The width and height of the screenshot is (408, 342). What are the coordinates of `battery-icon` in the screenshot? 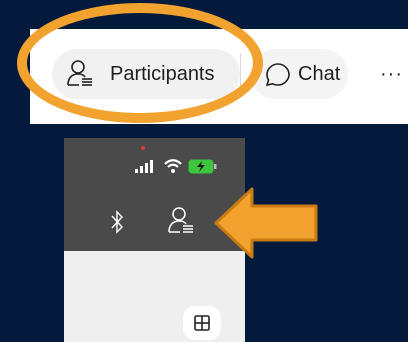 It's located at (203, 169).